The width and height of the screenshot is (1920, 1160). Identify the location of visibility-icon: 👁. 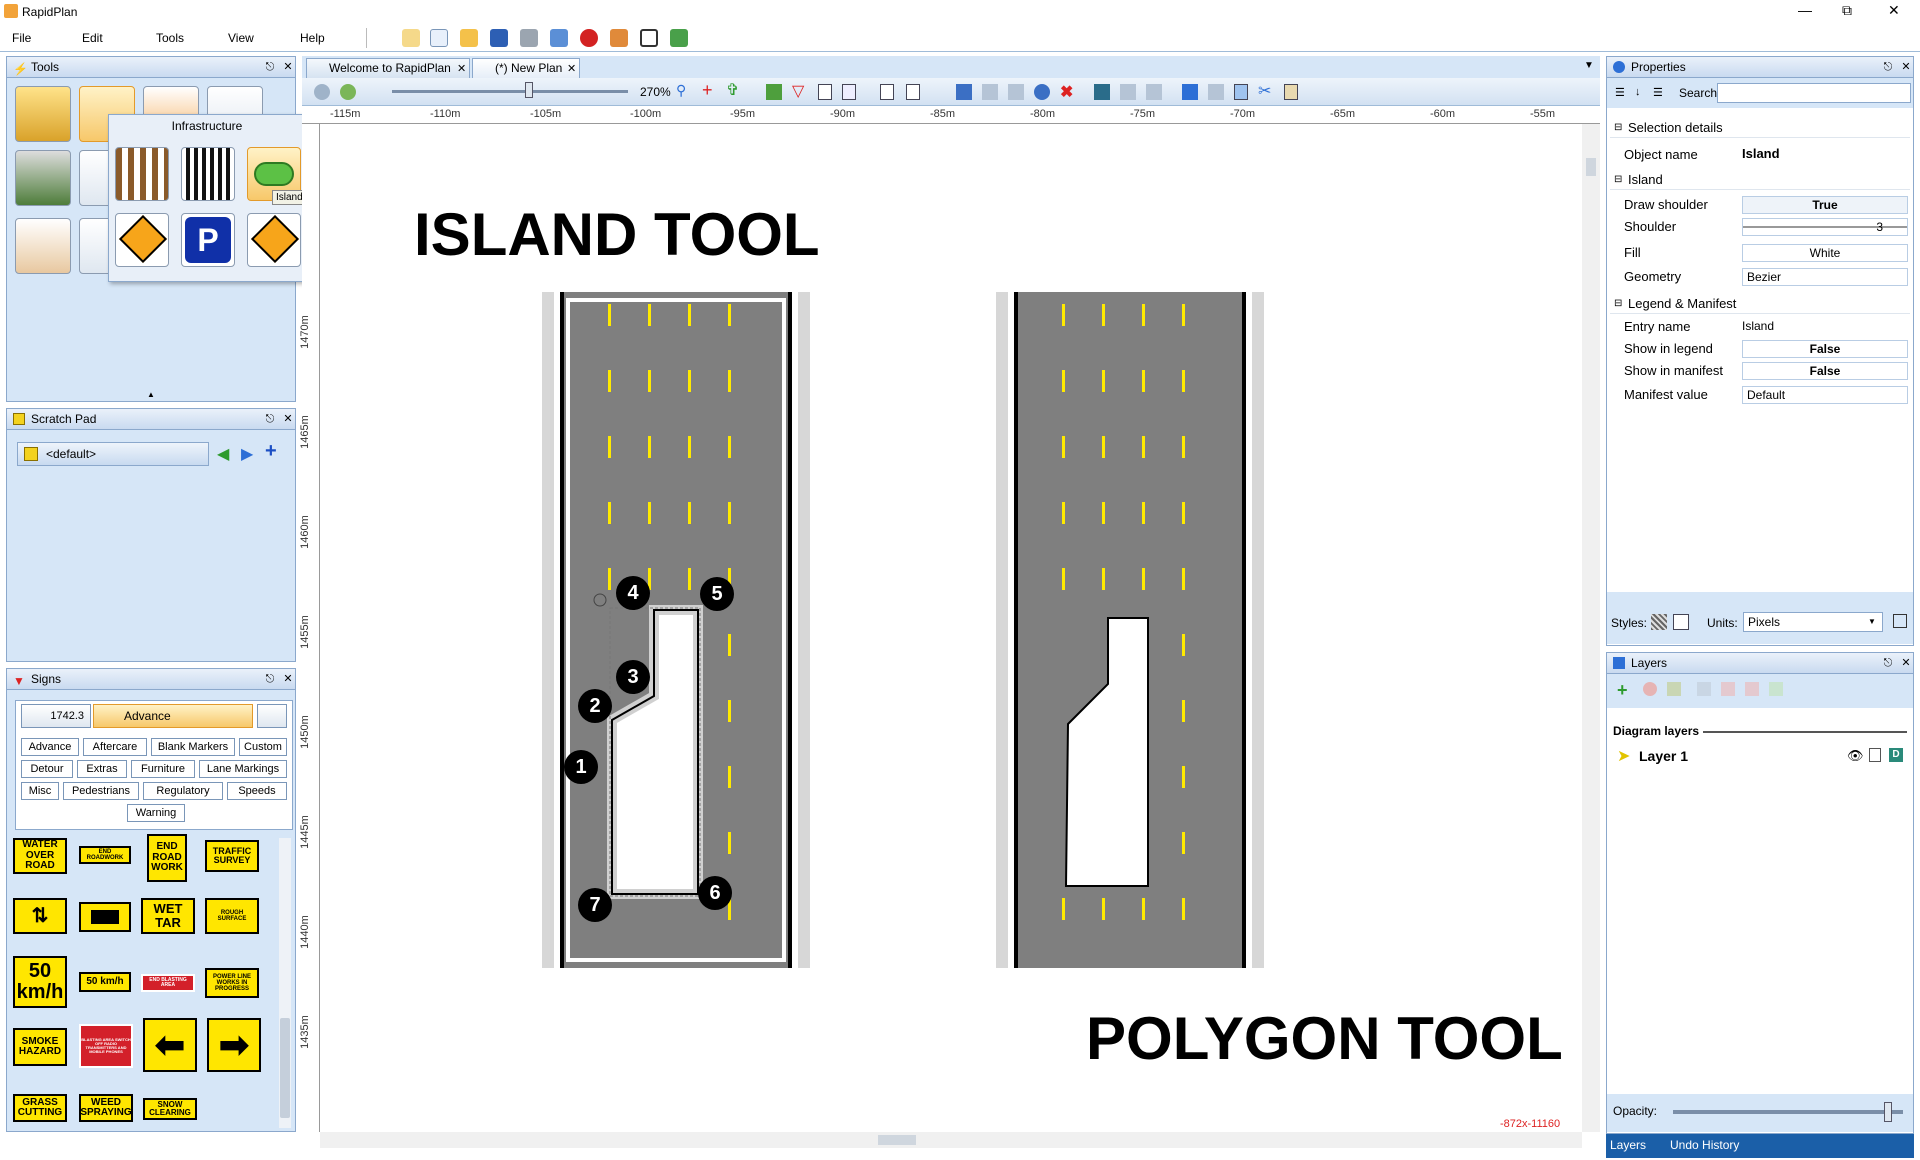
(1855, 756).